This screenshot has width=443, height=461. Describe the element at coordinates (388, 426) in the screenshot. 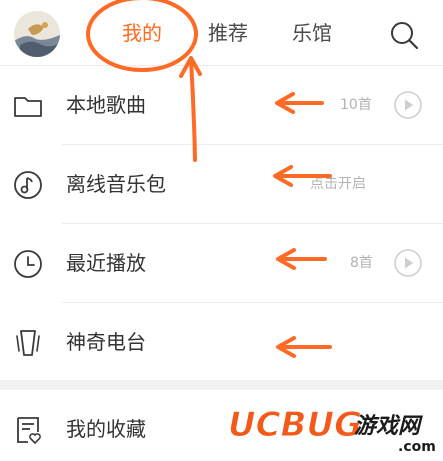

I see `svg-text: 游戏网` at that location.